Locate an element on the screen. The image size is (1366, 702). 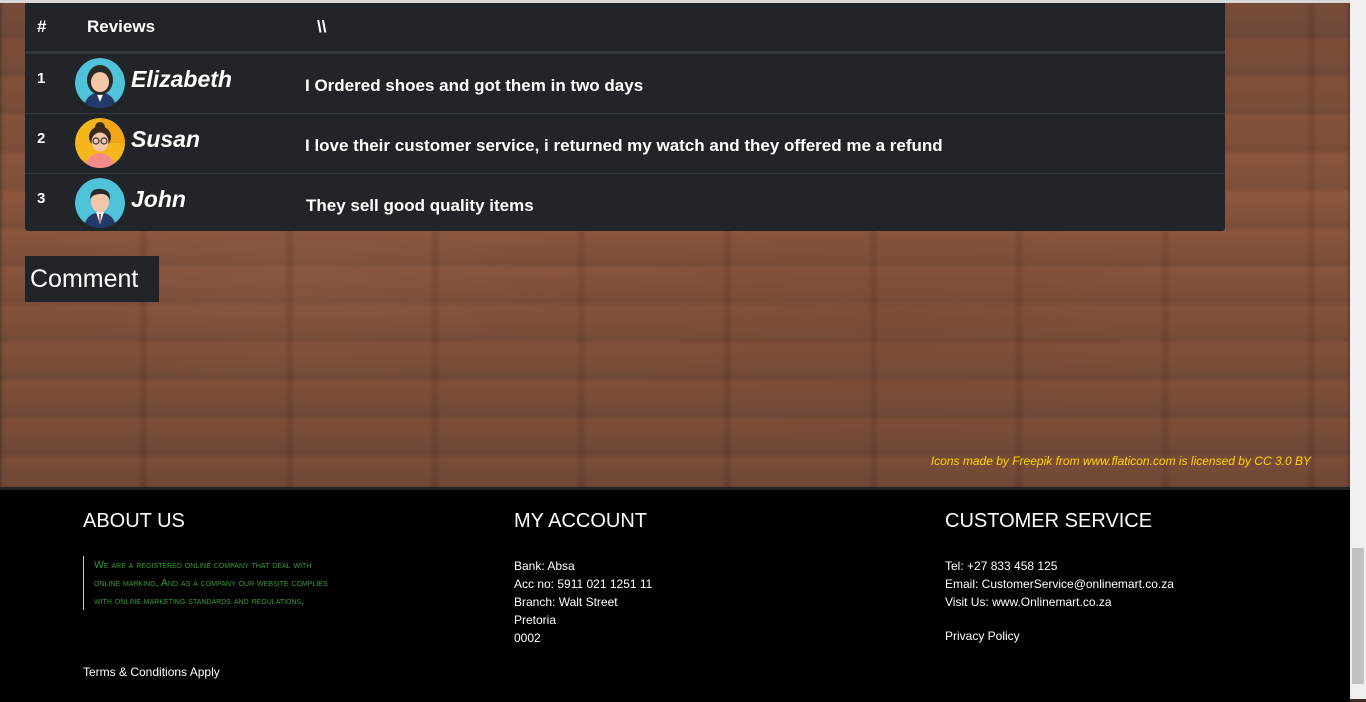
account-code: 0002 is located at coordinates (527, 638).